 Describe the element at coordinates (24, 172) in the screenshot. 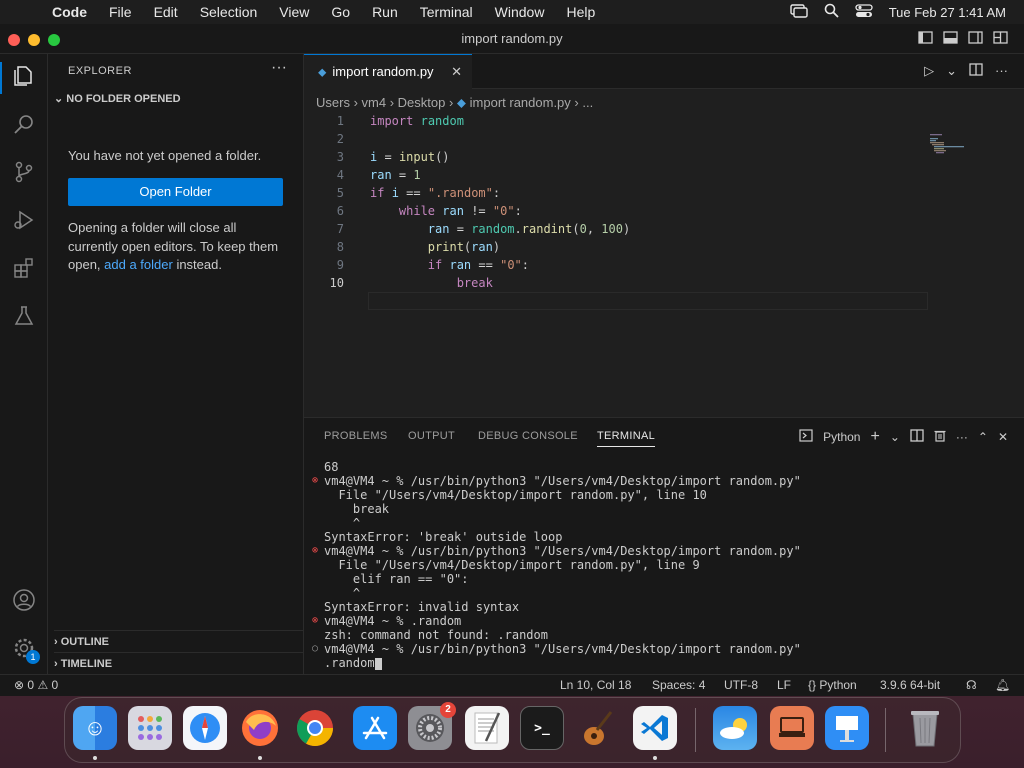

I see `source-control-icon` at that location.